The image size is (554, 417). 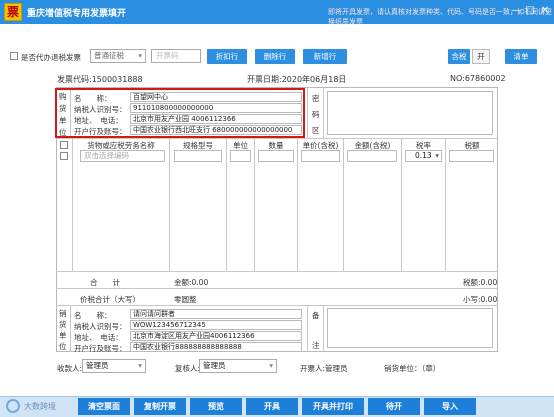 What do you see at coordinates (63, 335) in the screenshot?
I see `seller-side-char: 单` at bounding box center [63, 335].